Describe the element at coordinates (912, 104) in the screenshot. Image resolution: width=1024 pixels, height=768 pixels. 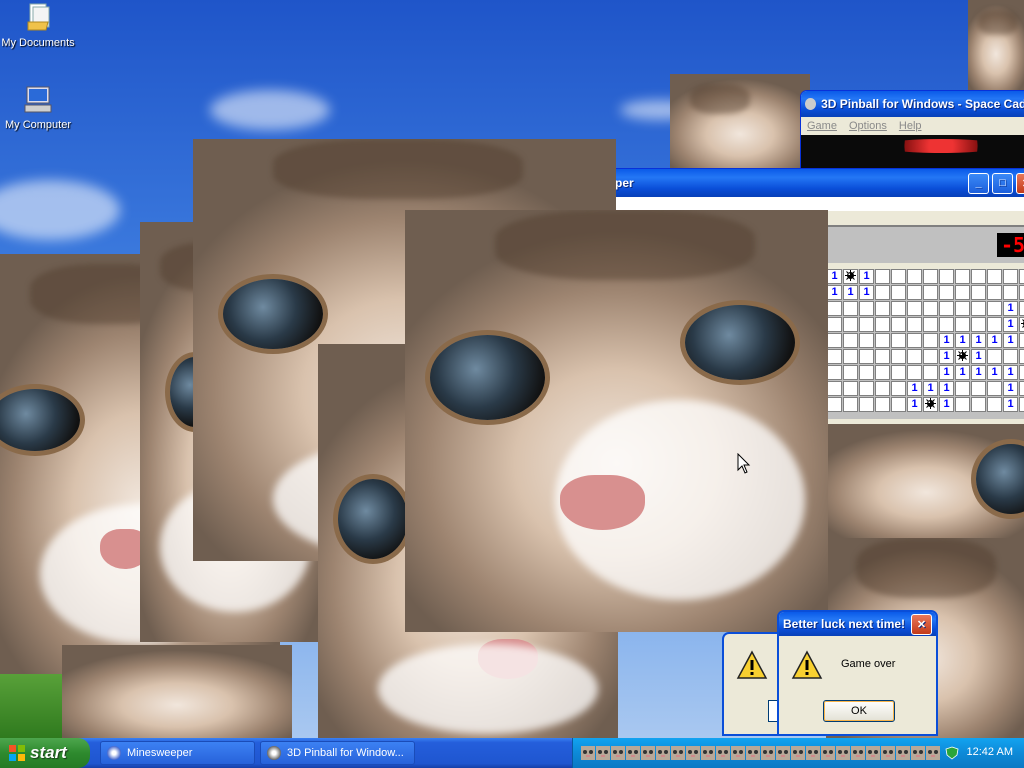
I see `pinball-titlebar: 3D Pinball for Windows - Space Cadet` at that location.